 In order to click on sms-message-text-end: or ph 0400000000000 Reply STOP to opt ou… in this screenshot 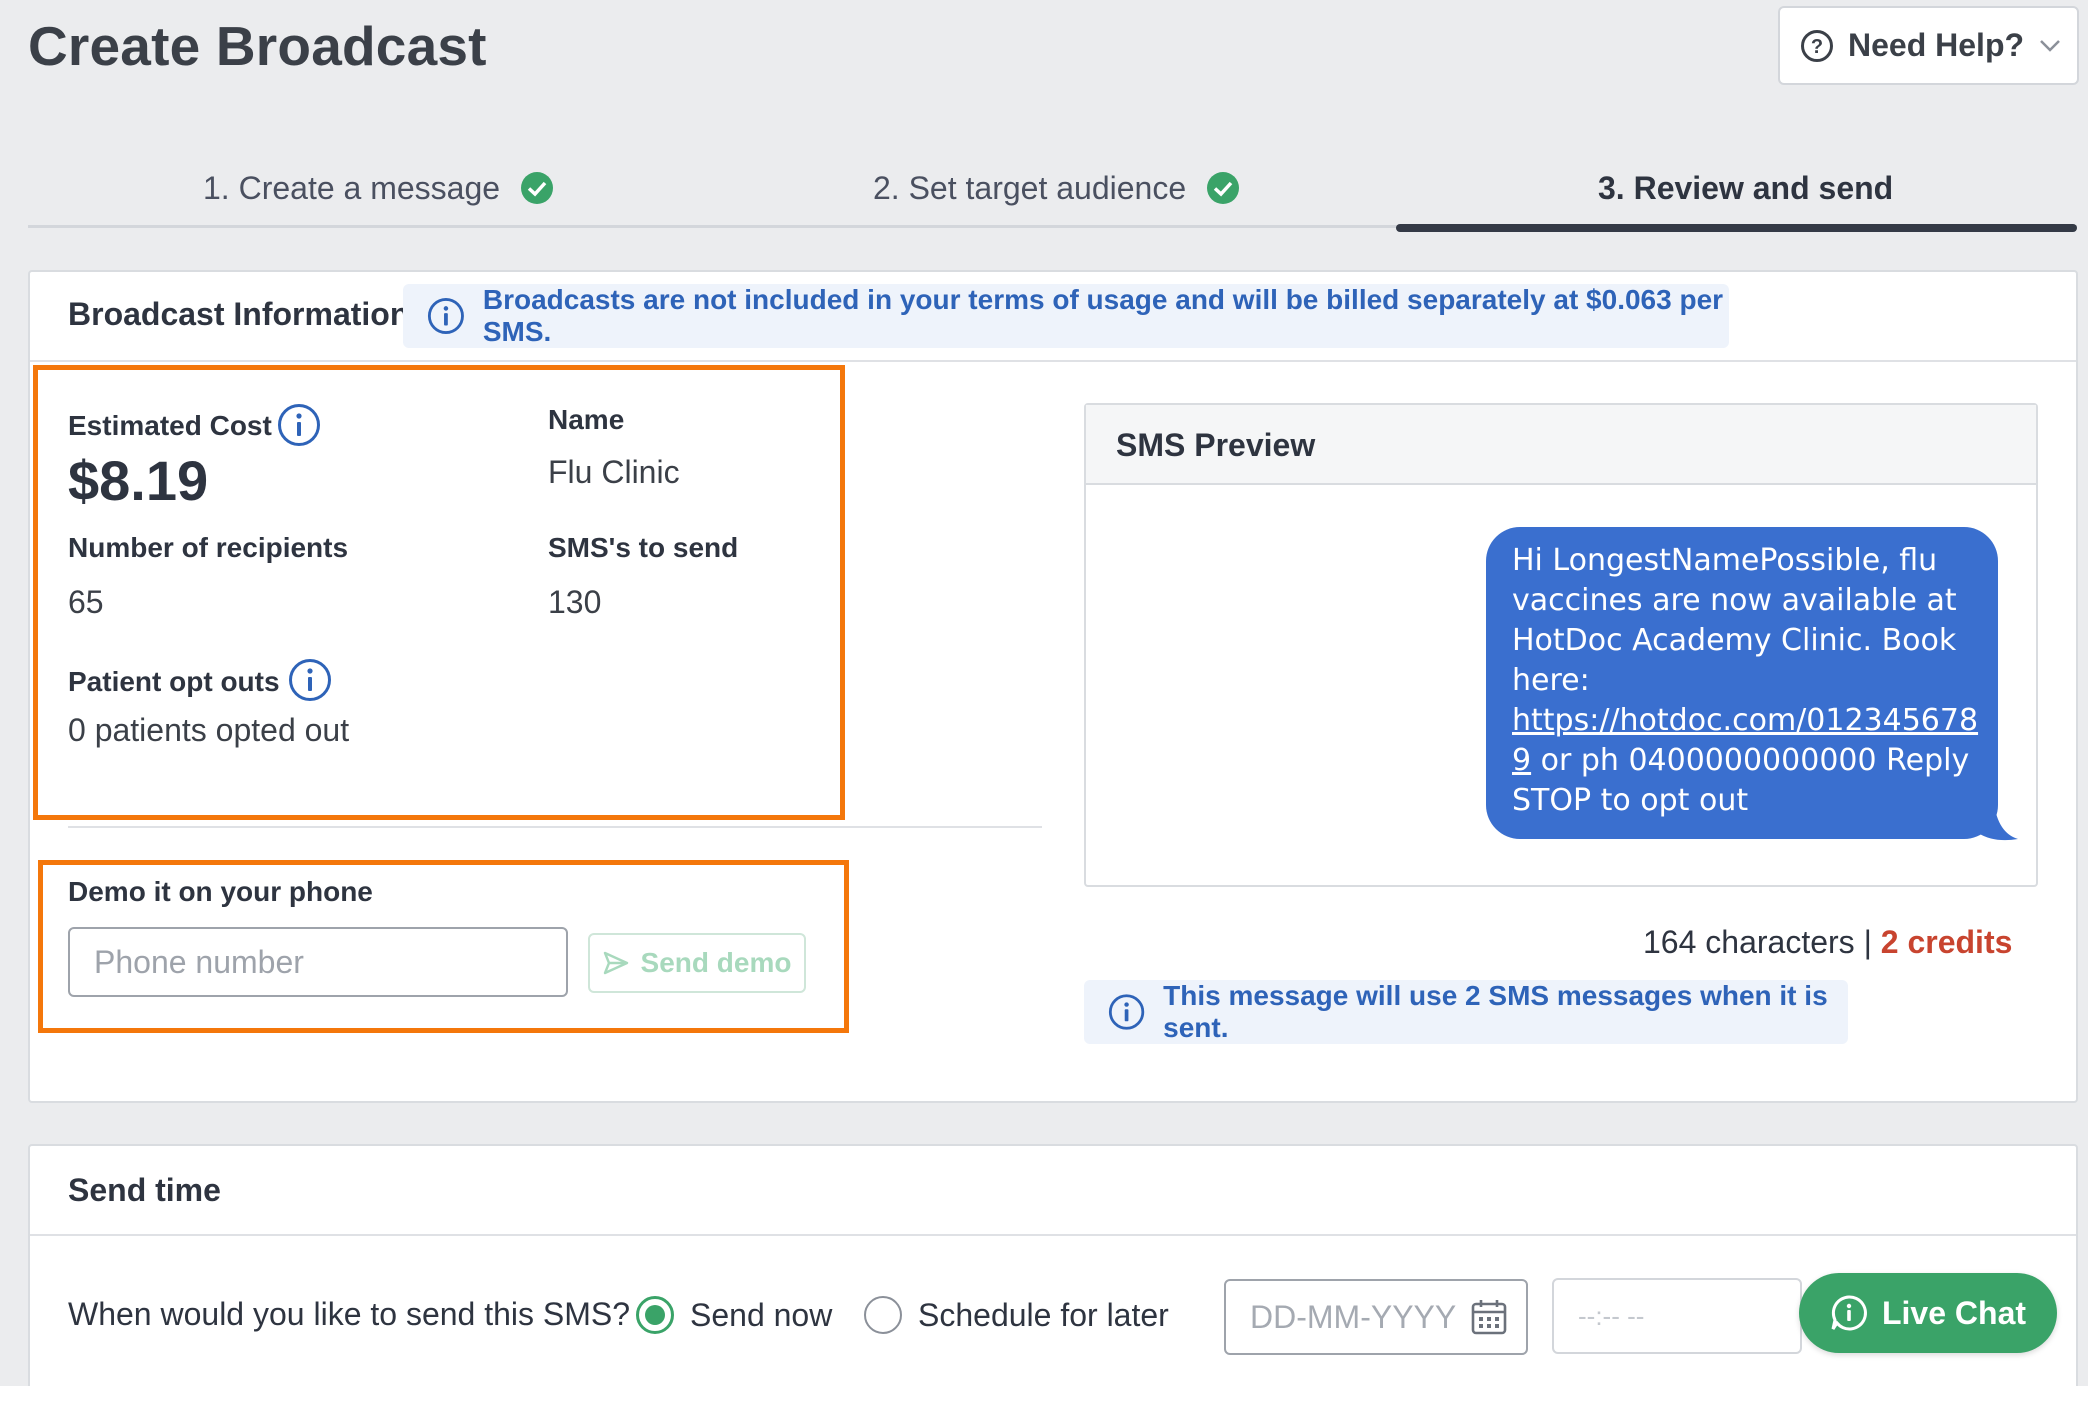, I will do `click(1741, 780)`.